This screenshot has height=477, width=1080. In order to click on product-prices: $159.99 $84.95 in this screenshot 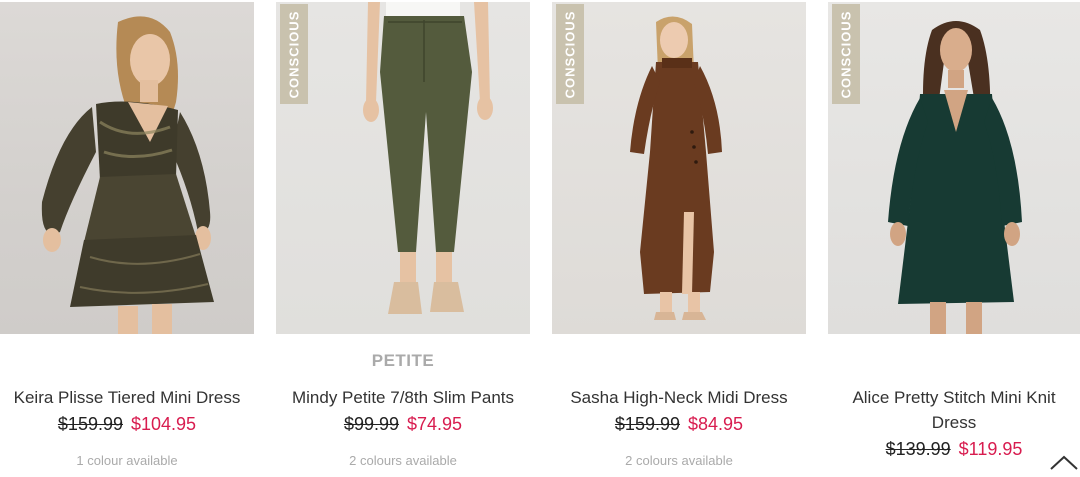, I will do `click(679, 424)`.